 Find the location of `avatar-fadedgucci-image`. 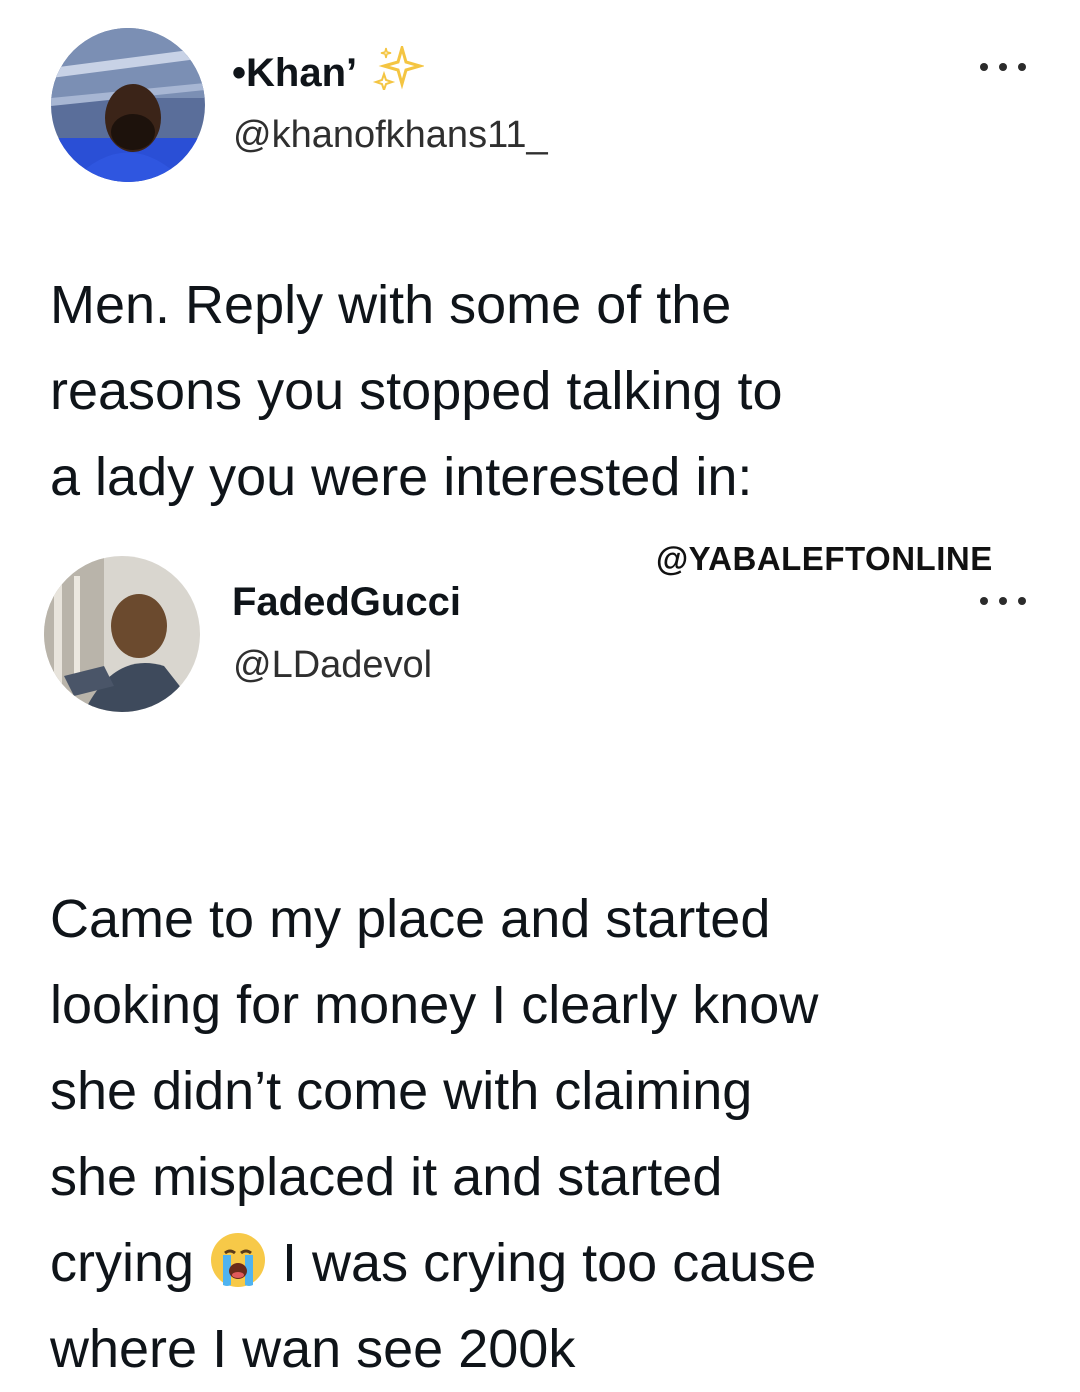

avatar-fadedgucci-image is located at coordinates (122, 634).